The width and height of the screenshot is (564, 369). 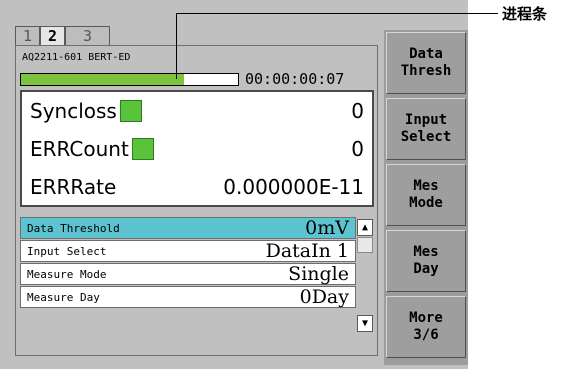 What do you see at coordinates (337, 13) in the screenshot?
I see `callout-leader-horizontal` at bounding box center [337, 13].